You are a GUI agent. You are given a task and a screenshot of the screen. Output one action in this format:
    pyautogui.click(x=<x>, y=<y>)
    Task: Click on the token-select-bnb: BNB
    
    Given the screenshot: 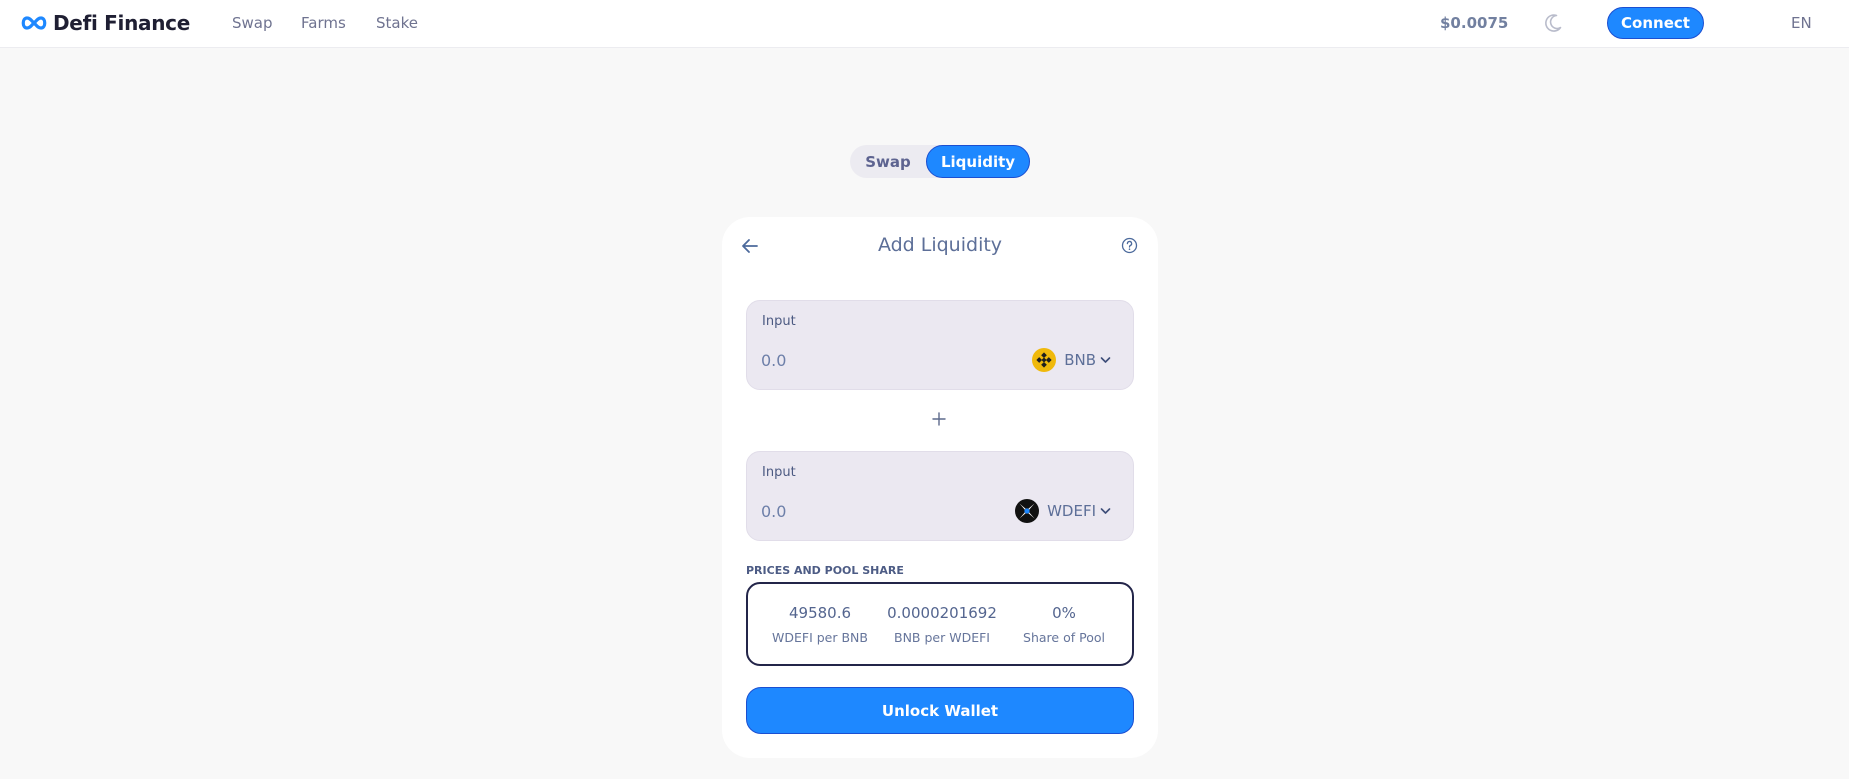 What is the action you would take?
    pyautogui.click(x=1071, y=360)
    